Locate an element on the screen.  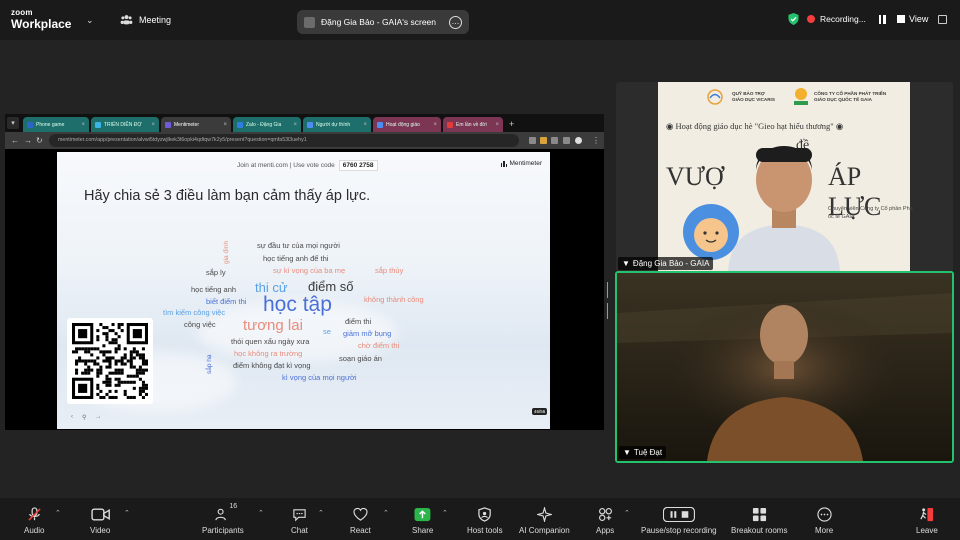
audio-button: Audio is located at coordinates (34, 520).